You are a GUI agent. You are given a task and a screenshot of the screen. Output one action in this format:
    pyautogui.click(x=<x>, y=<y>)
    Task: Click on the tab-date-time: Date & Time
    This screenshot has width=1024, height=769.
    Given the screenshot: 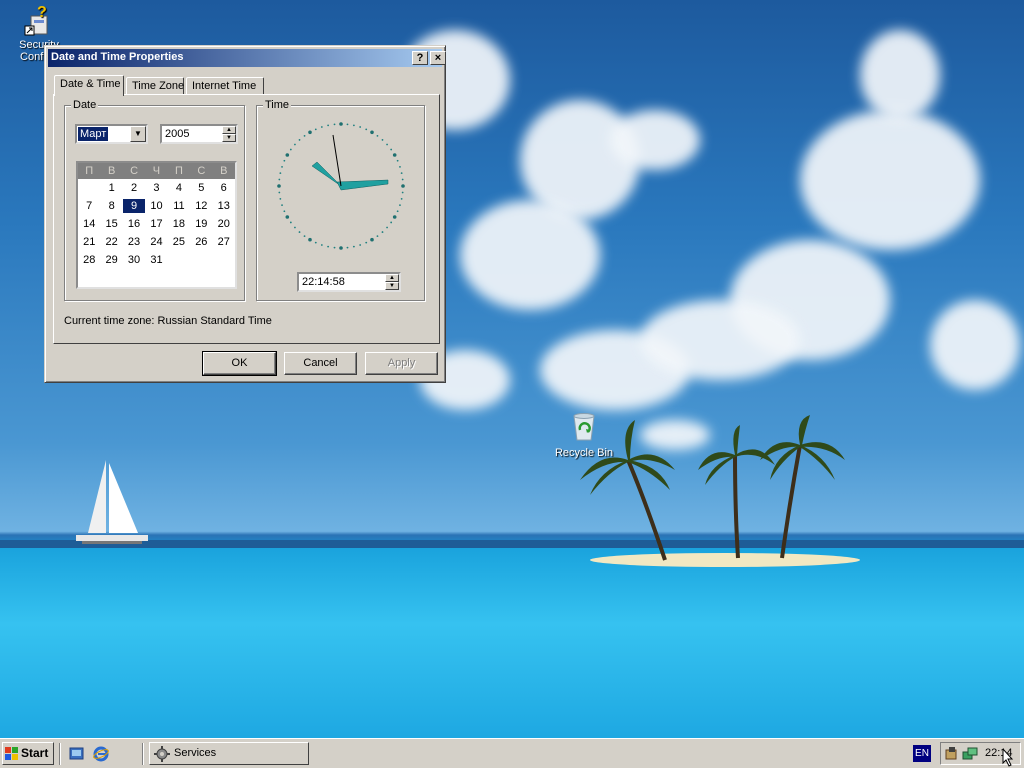 What is the action you would take?
    pyautogui.click(x=89, y=85)
    